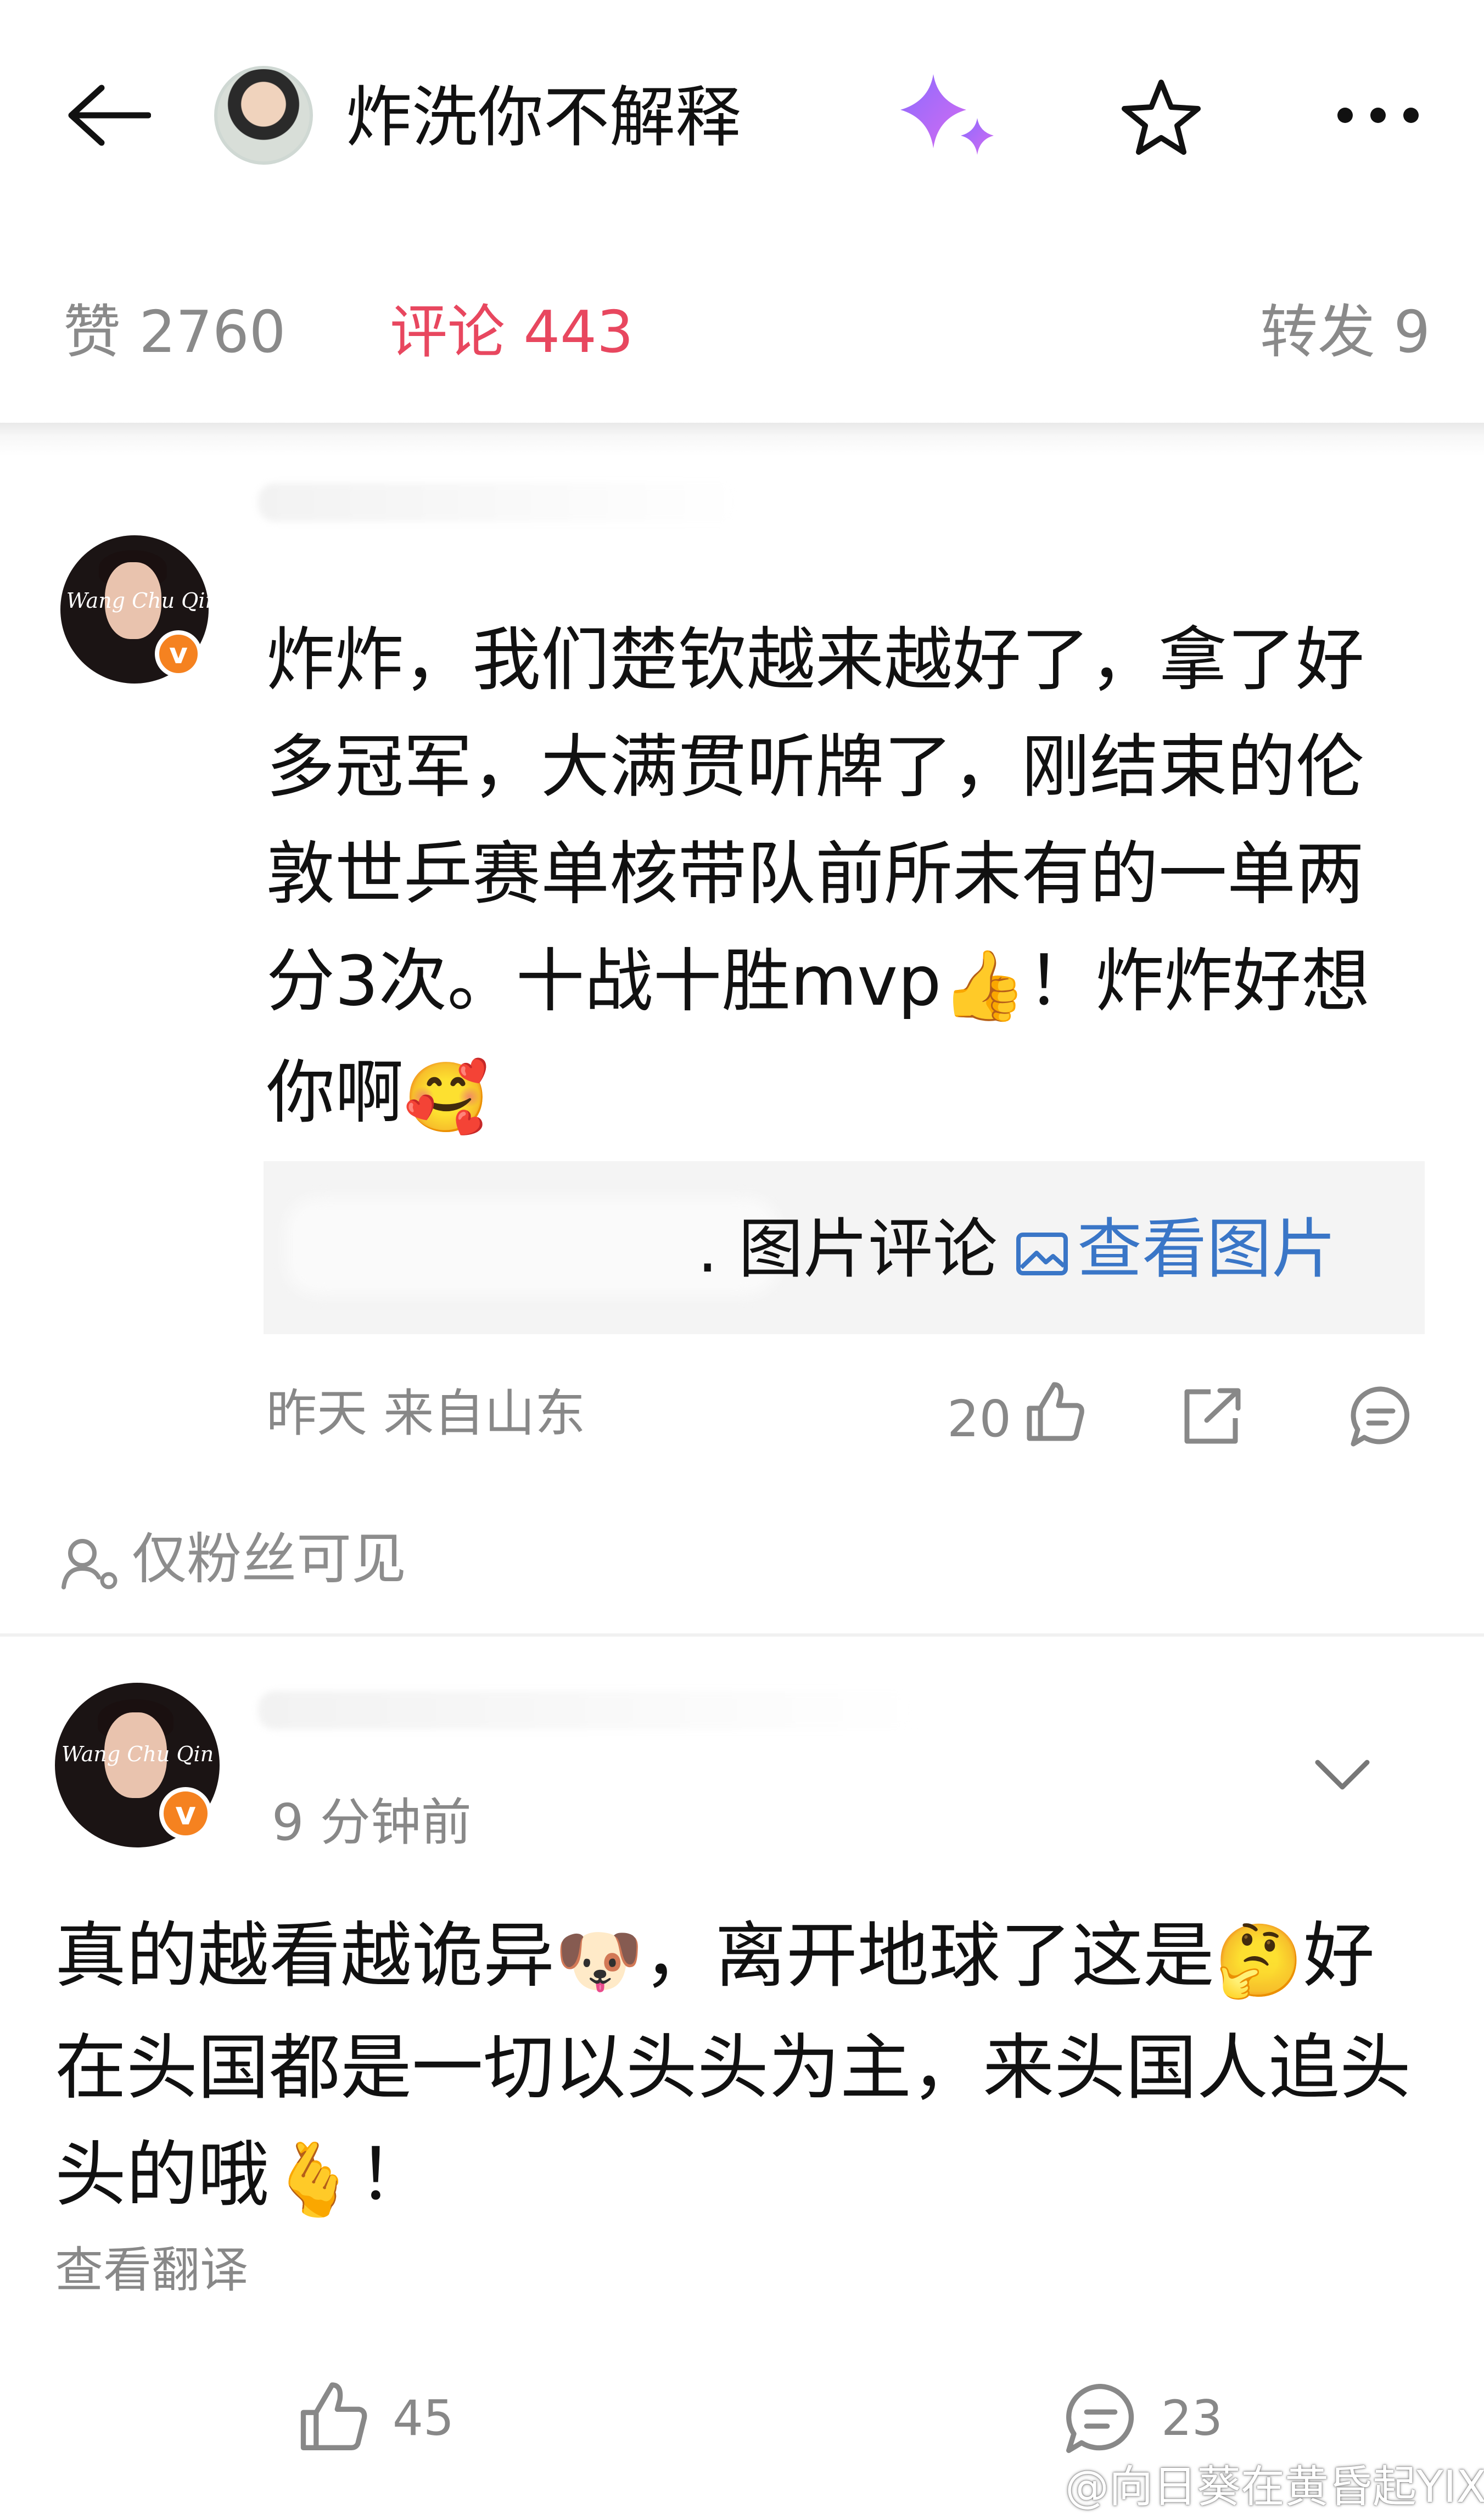 This screenshot has height=2520, width=1484. I want to click on heart-face-emoji: 🥰, so click(446, 1097).